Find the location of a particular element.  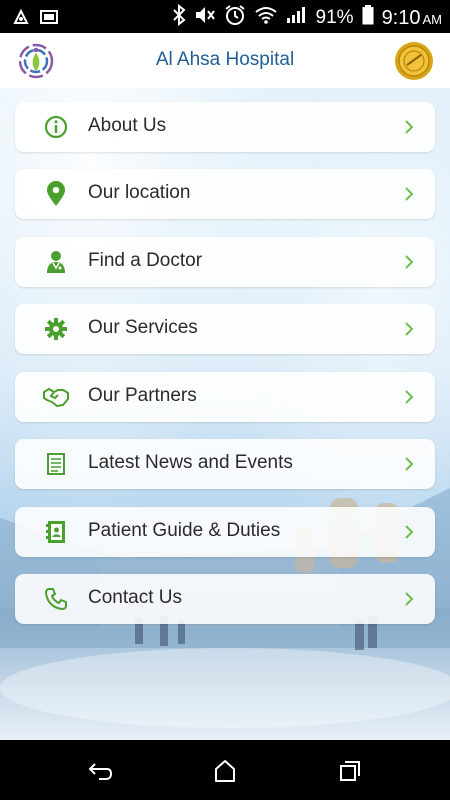

menu-item-latest-news-and-events: Latest News and Events is located at coordinates (225, 464).